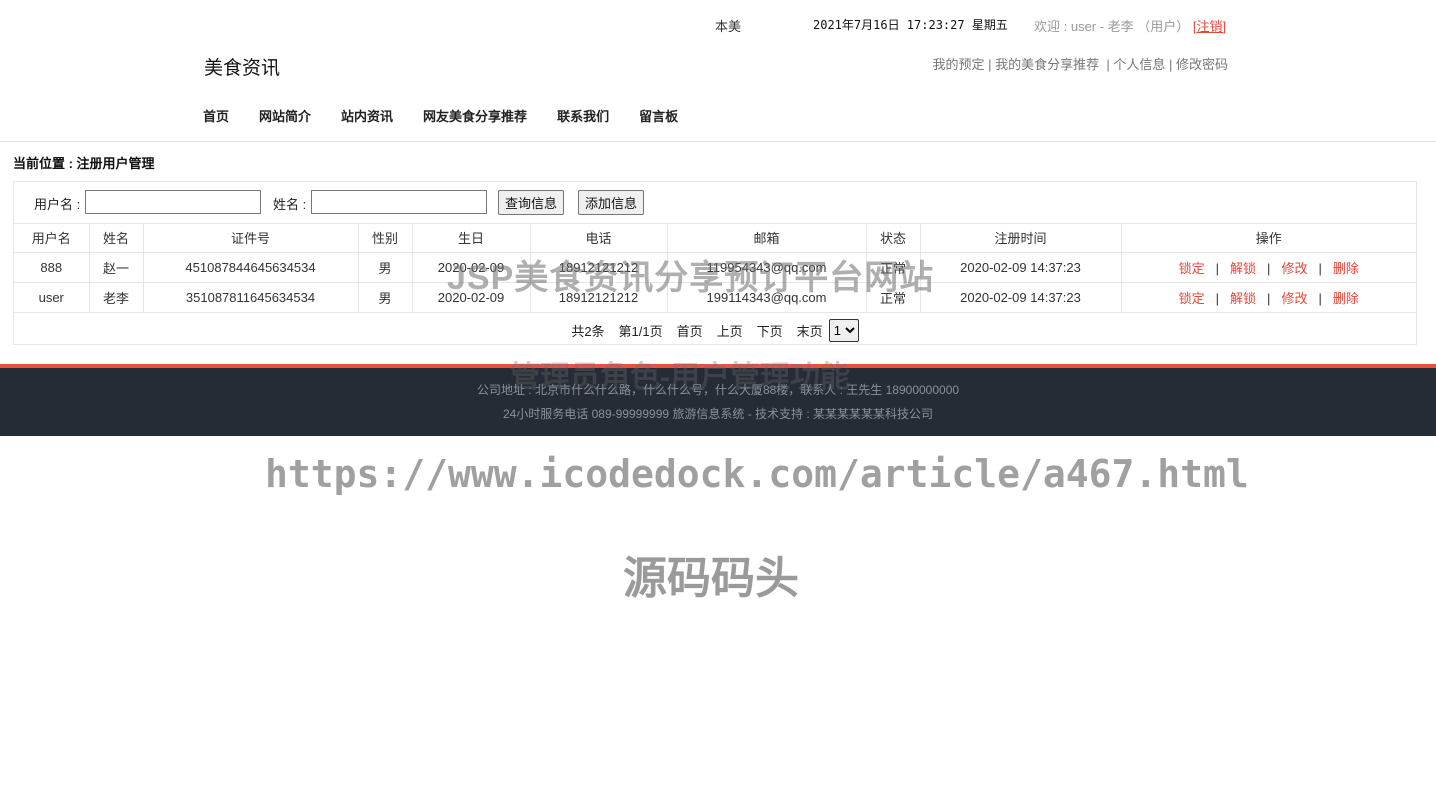 Image resolution: width=1436 pixels, height=800 pixels. Describe the element at coordinates (715, 330) in the screenshot. I see `pagination: 共2条 第1/1页 首页 上页 下页 末页 1` at that location.